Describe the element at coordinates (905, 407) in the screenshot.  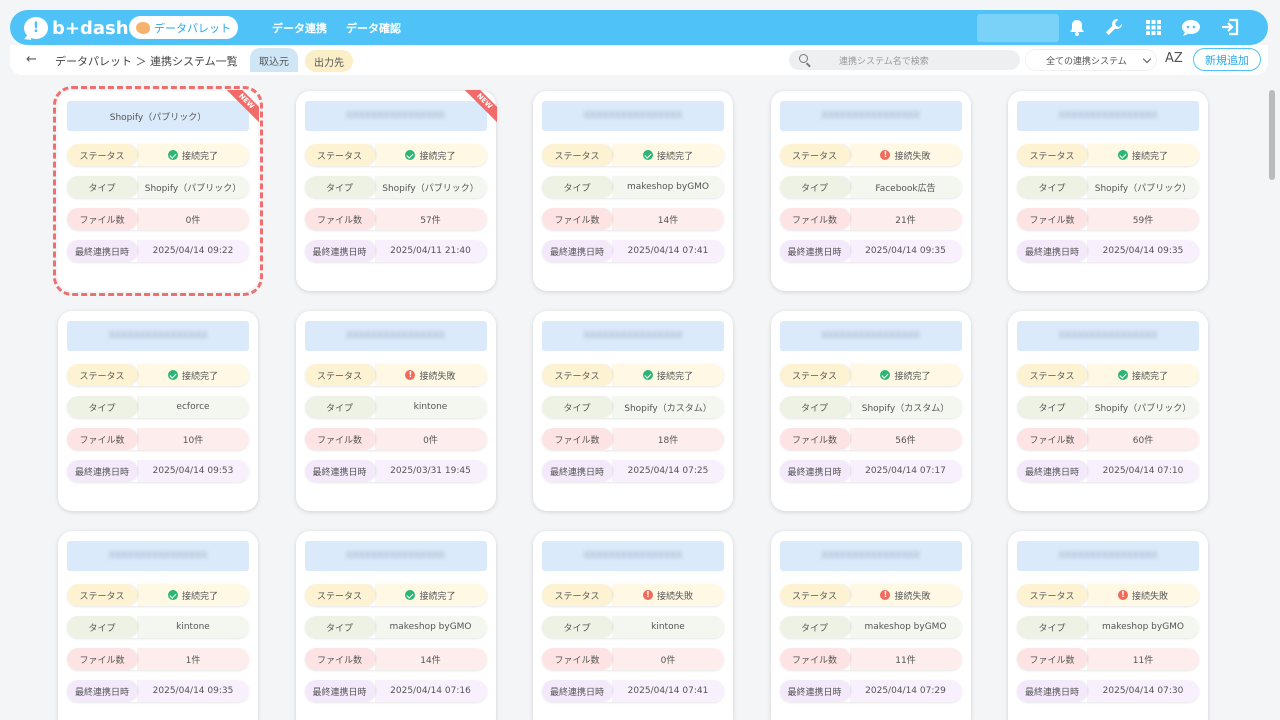
I see `type-value: Shopify（カスタム）` at that location.